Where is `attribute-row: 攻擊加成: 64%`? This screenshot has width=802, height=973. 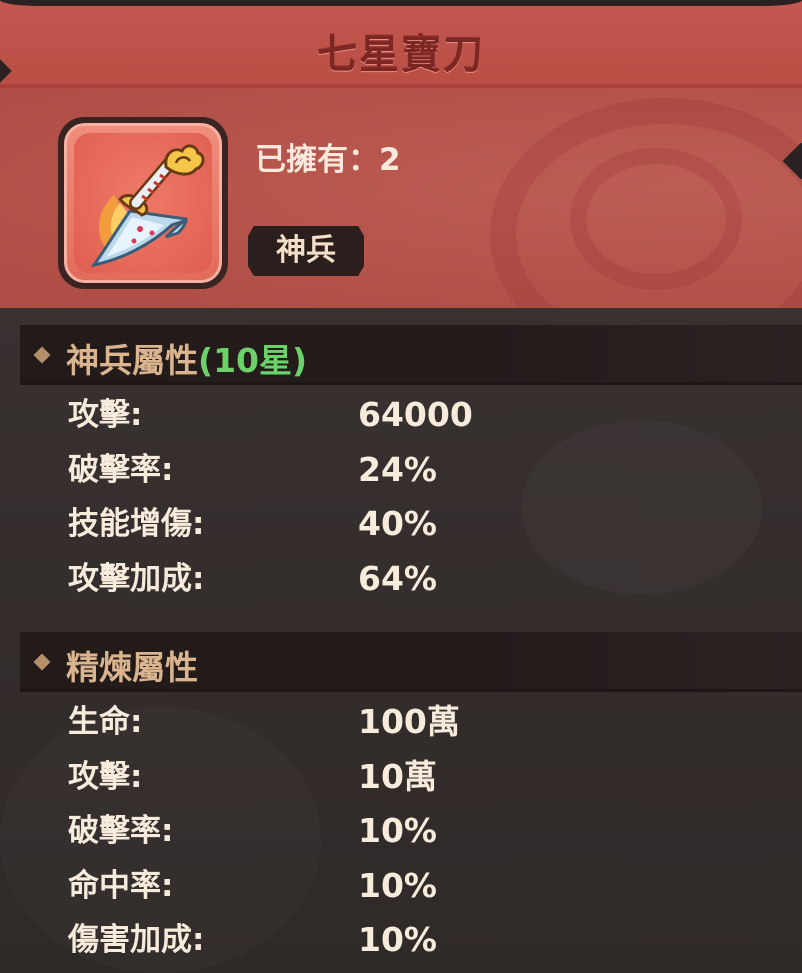 attribute-row: 攻擊加成: 64% is located at coordinates (401, 579).